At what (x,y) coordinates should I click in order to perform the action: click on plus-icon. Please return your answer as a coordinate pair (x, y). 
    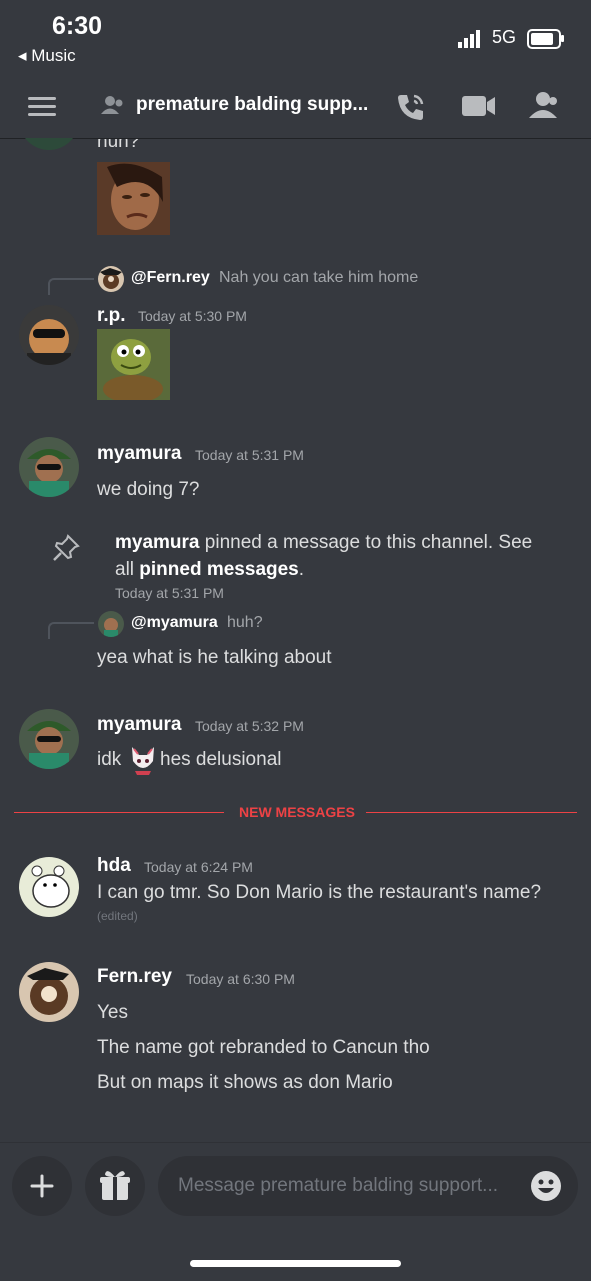
    Looking at the image, I should click on (42, 1186).